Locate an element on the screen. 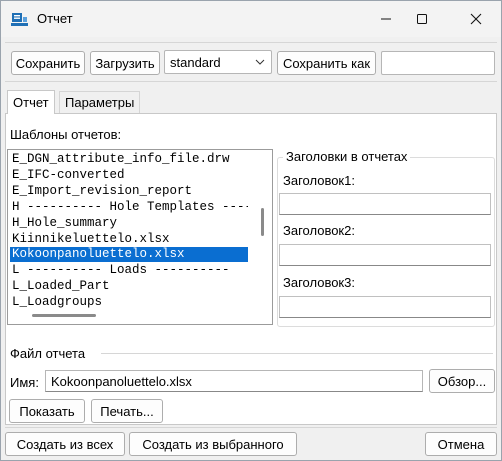  list-item: E_DGN_attribute_info_file.drw is located at coordinates (129, 159).